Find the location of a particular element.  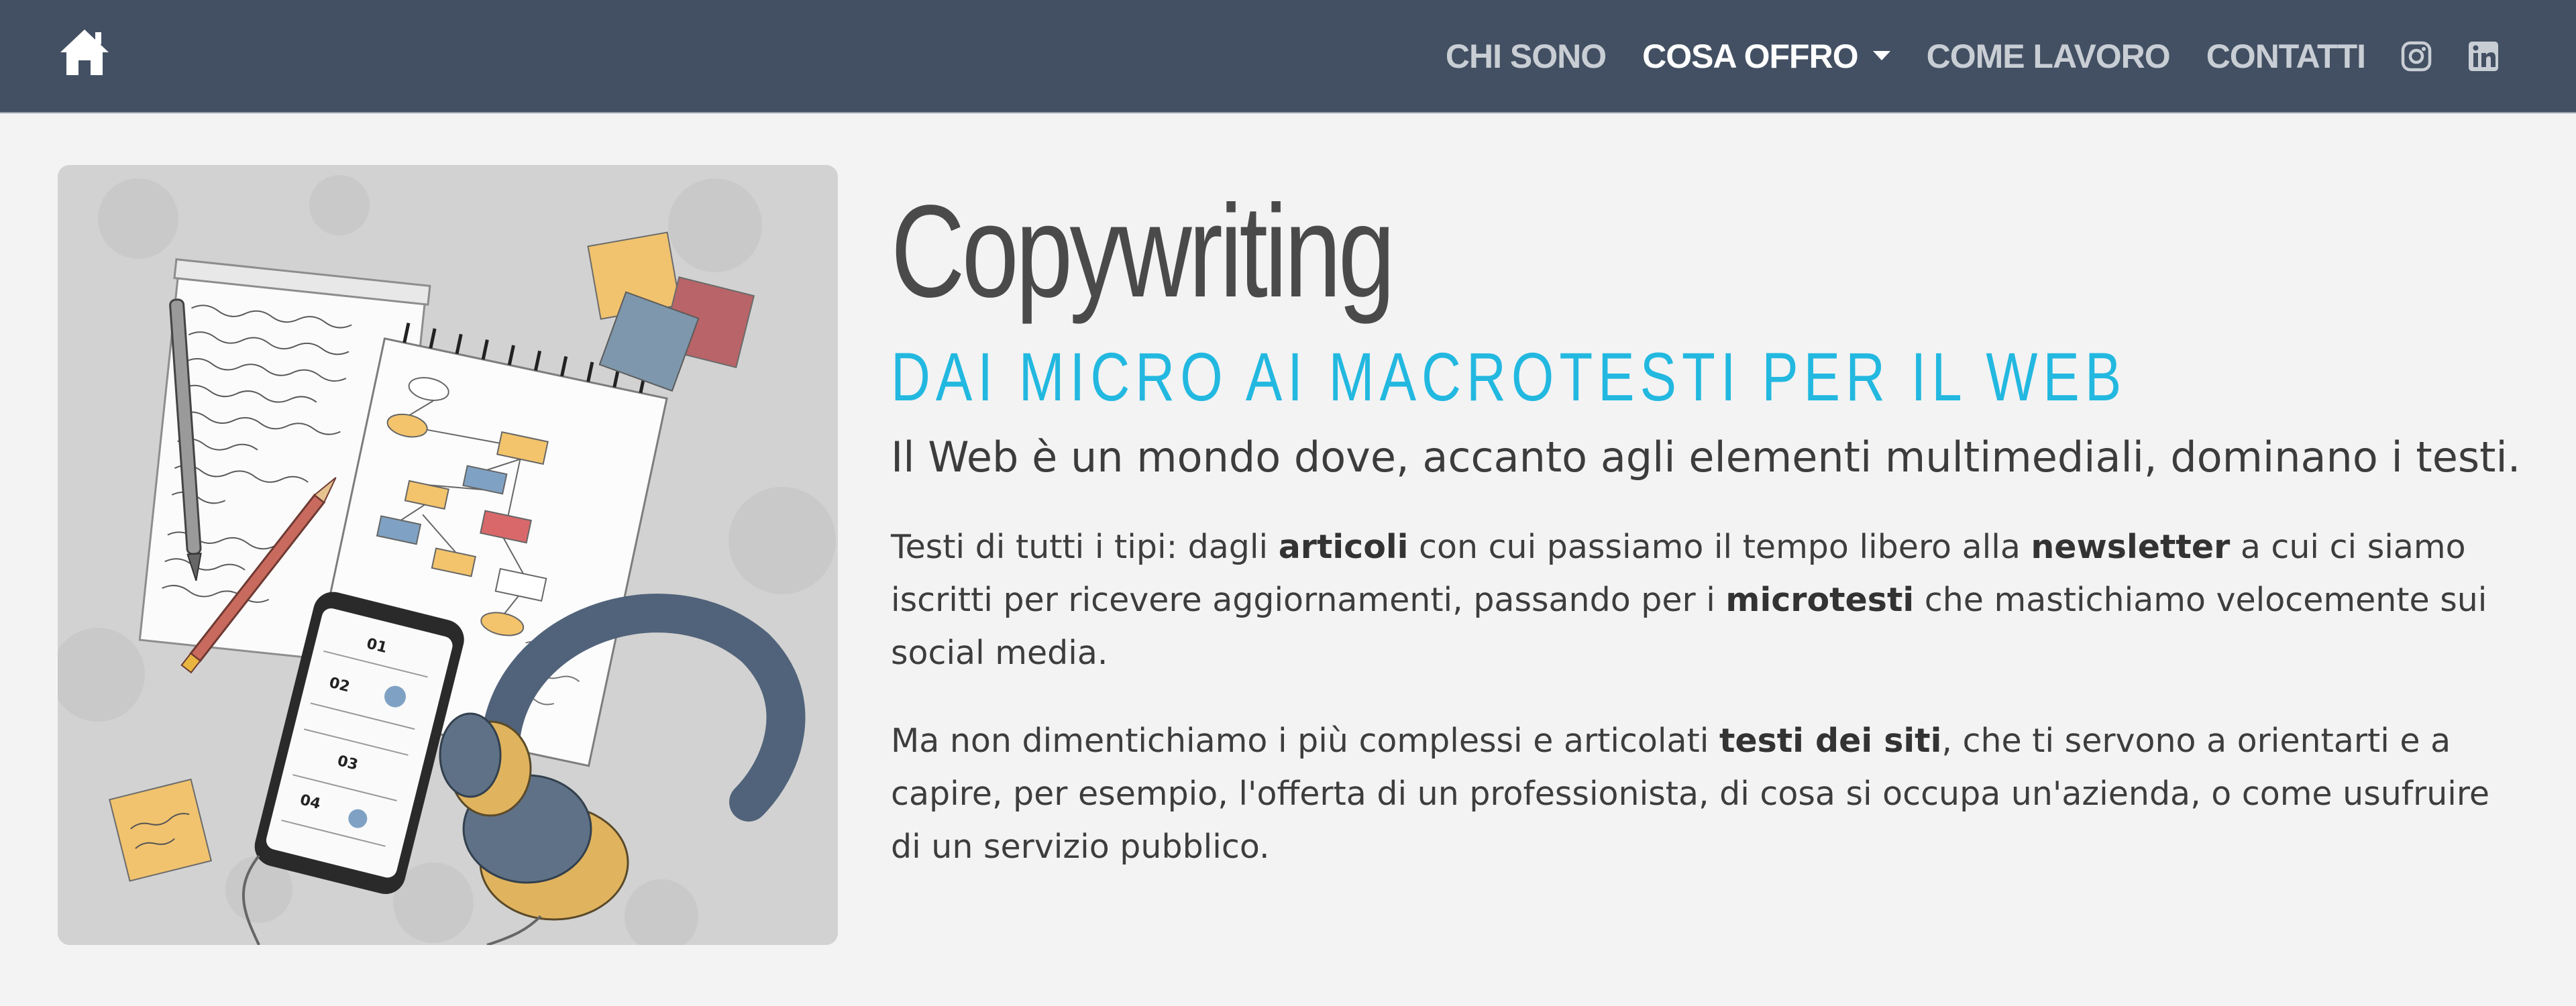

paragraph-1-bold-newsletter: newsletter is located at coordinates (2131, 547).